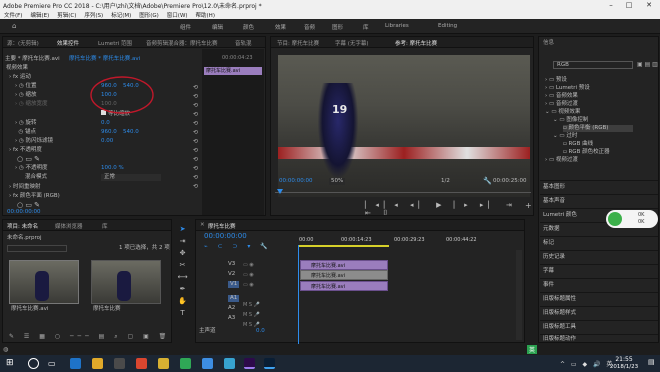 The height and width of the screenshot is (372, 660). I want to click on workspace-tab: Editing, so click(447, 26).